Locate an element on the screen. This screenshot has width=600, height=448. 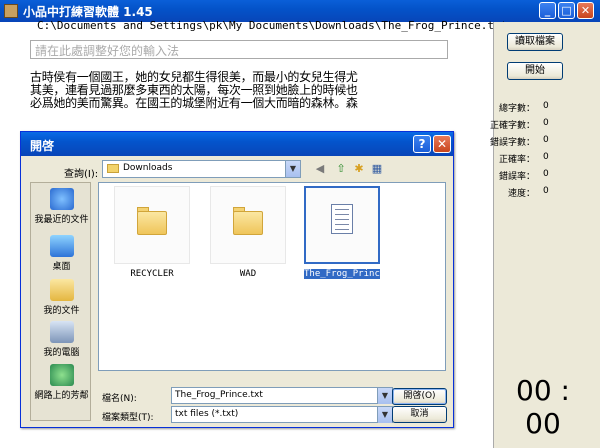
ime-input: 請在此處調整好您的輸入法 is located at coordinates (239, 49).